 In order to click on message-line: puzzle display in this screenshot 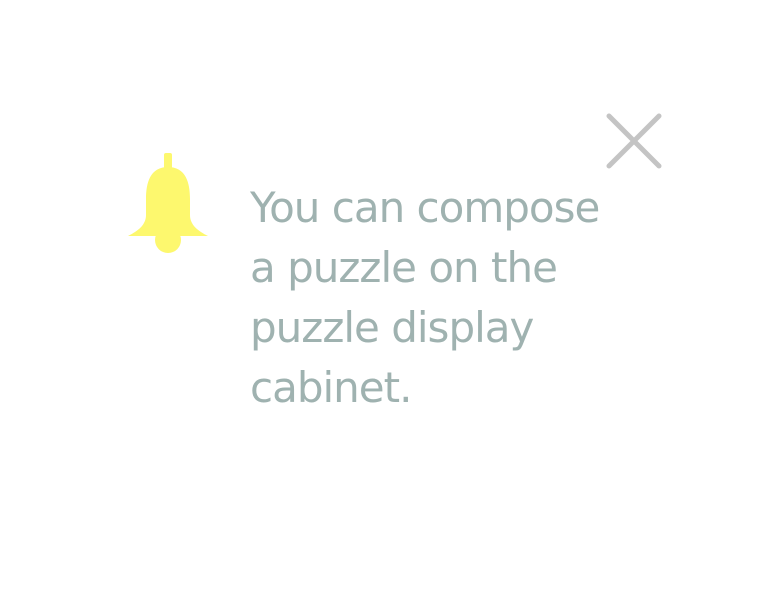, I will do `click(392, 327)`.